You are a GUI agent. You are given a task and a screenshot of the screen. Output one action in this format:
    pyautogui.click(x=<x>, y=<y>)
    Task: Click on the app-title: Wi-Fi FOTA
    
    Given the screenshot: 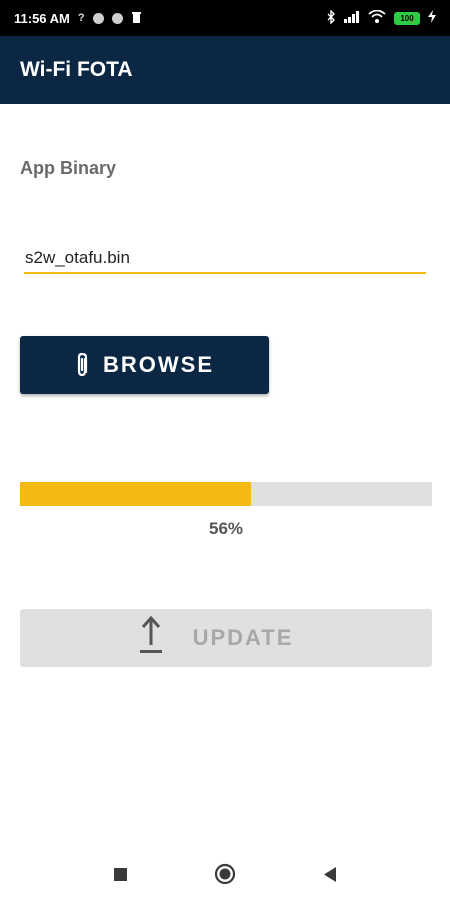 What is the action you would take?
    pyautogui.click(x=76, y=69)
    